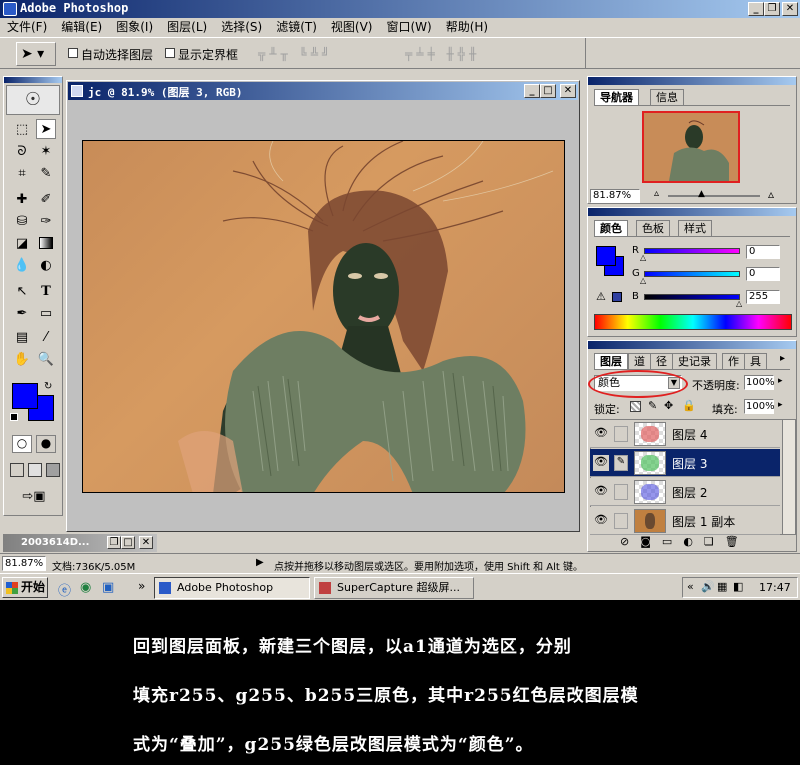  Describe the element at coordinates (756, 9) in the screenshot. I see `minimize-button: _` at that location.